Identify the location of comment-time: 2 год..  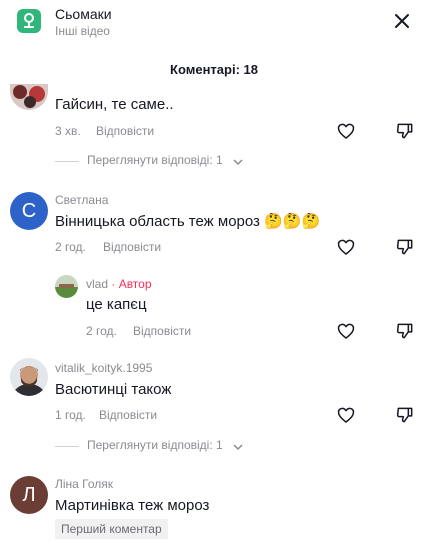
(70, 247).